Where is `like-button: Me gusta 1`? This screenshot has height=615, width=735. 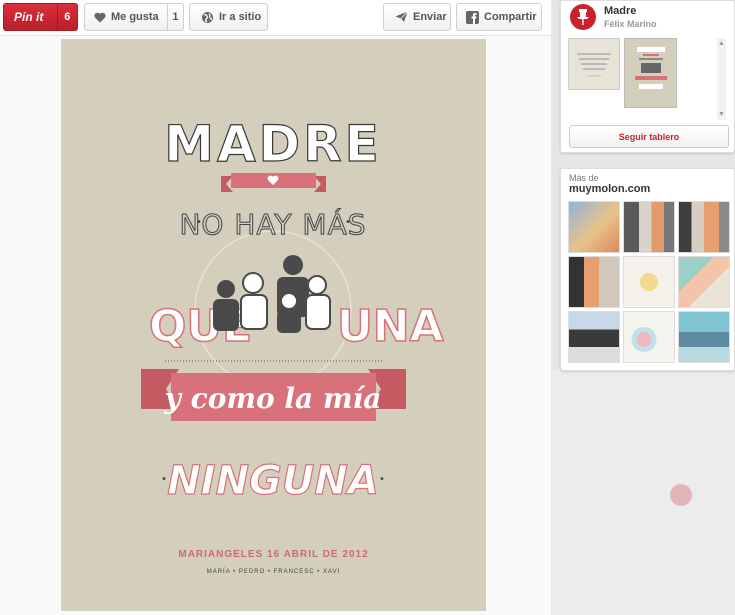 like-button: Me gusta 1 is located at coordinates (134, 17).